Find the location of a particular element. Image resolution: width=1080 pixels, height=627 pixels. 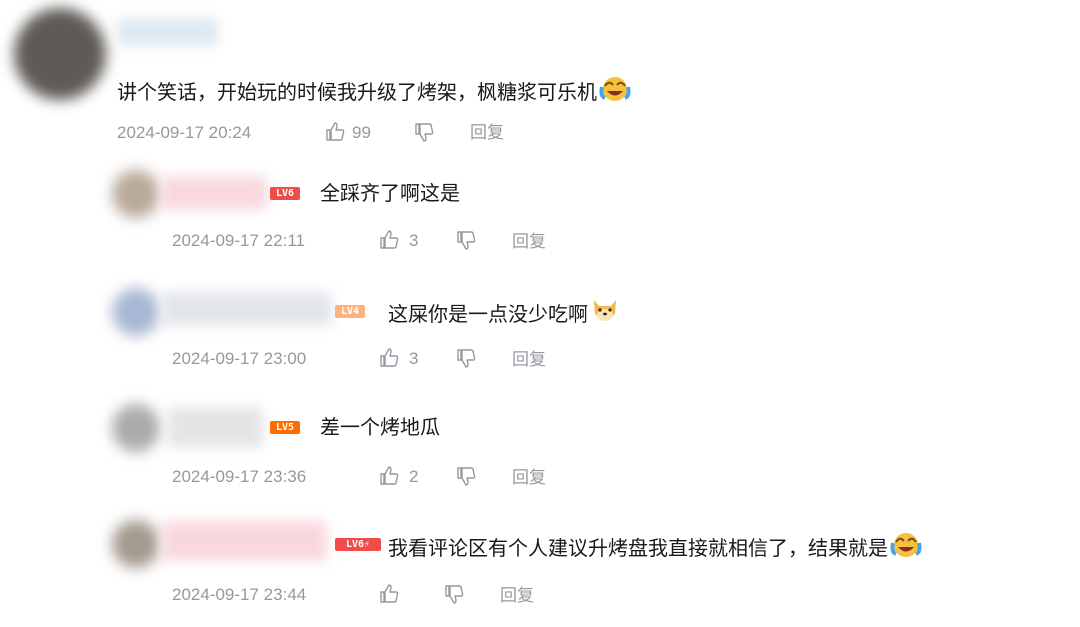

reply-text: 这屎你是一点没少吃啊 is located at coordinates (504, 313).